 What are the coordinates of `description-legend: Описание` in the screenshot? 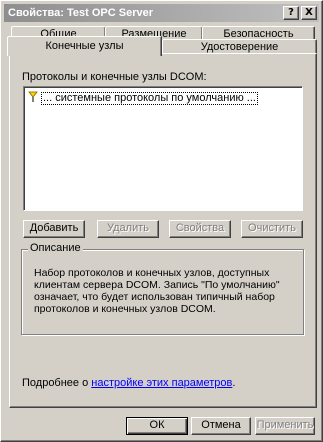 It's located at (55, 248).